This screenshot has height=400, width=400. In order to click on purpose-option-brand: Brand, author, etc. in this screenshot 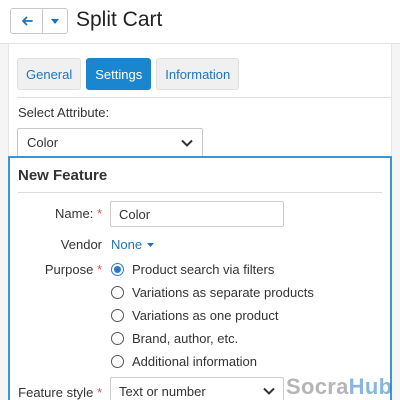, I will do `click(174, 338)`.